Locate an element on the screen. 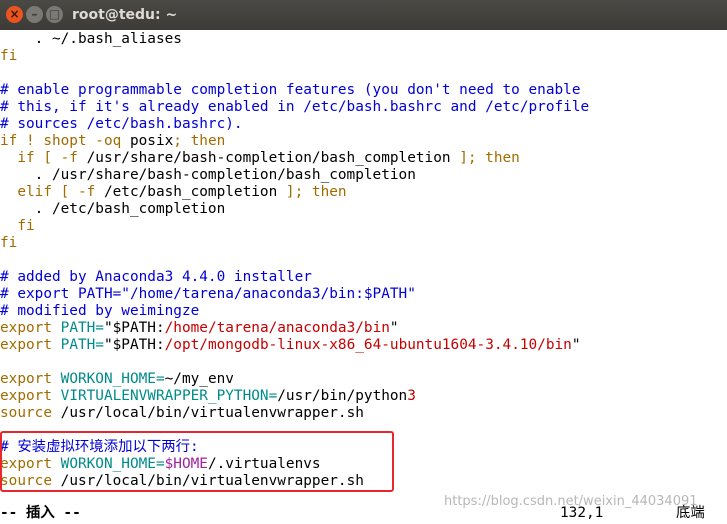  close-icon: × is located at coordinates (14, 14).